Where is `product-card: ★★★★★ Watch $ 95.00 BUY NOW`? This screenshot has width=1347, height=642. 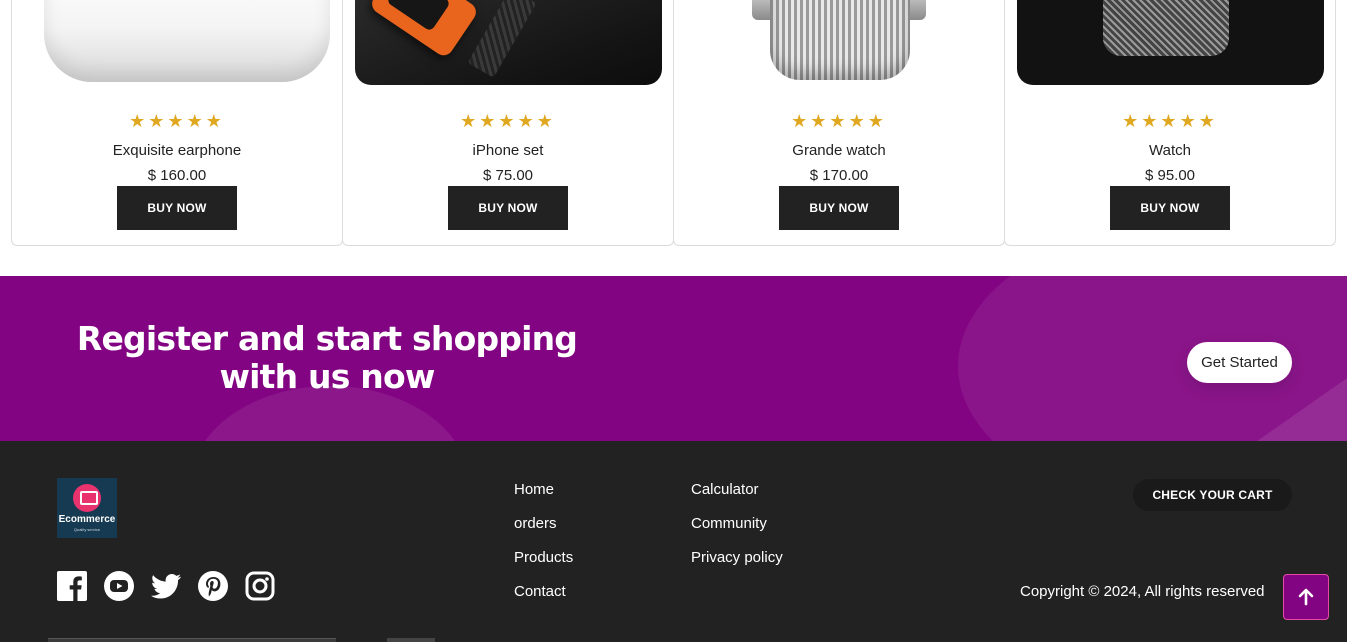 product-card: ★★★★★ Watch $ 95.00 BUY NOW is located at coordinates (1170, 123).